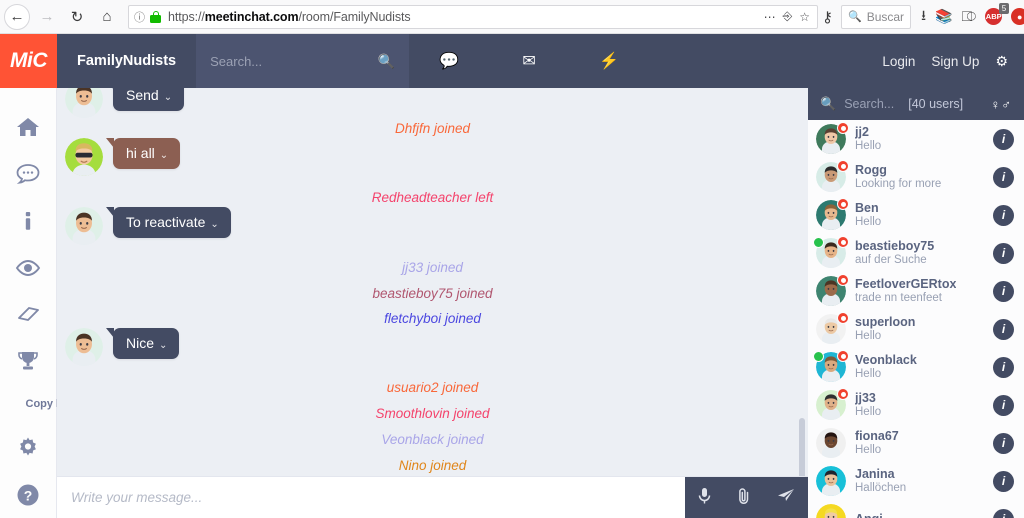 The width and height of the screenshot is (1024, 518). What do you see at coordinates (17, 16) in the screenshot?
I see `back-icon: ←` at bounding box center [17, 16].